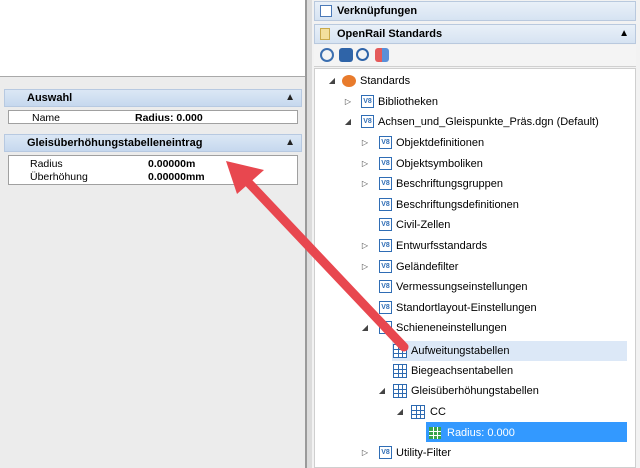  Describe the element at coordinates (438, 412) in the screenshot. I see `tree-item-label: CC` at that location.